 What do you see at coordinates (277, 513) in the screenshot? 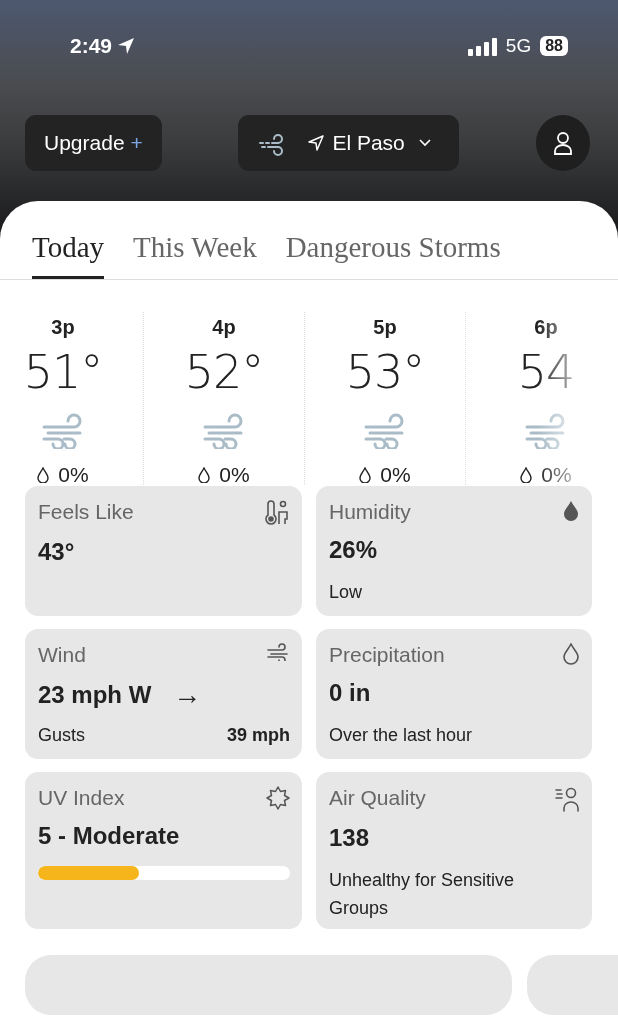
I see `thermometer-person-icon` at bounding box center [277, 513].